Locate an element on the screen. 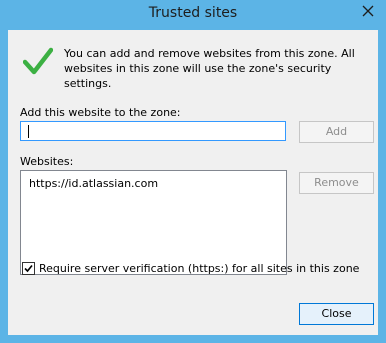 The height and width of the screenshot is (343, 386). website-url-input is located at coordinates (153, 131).